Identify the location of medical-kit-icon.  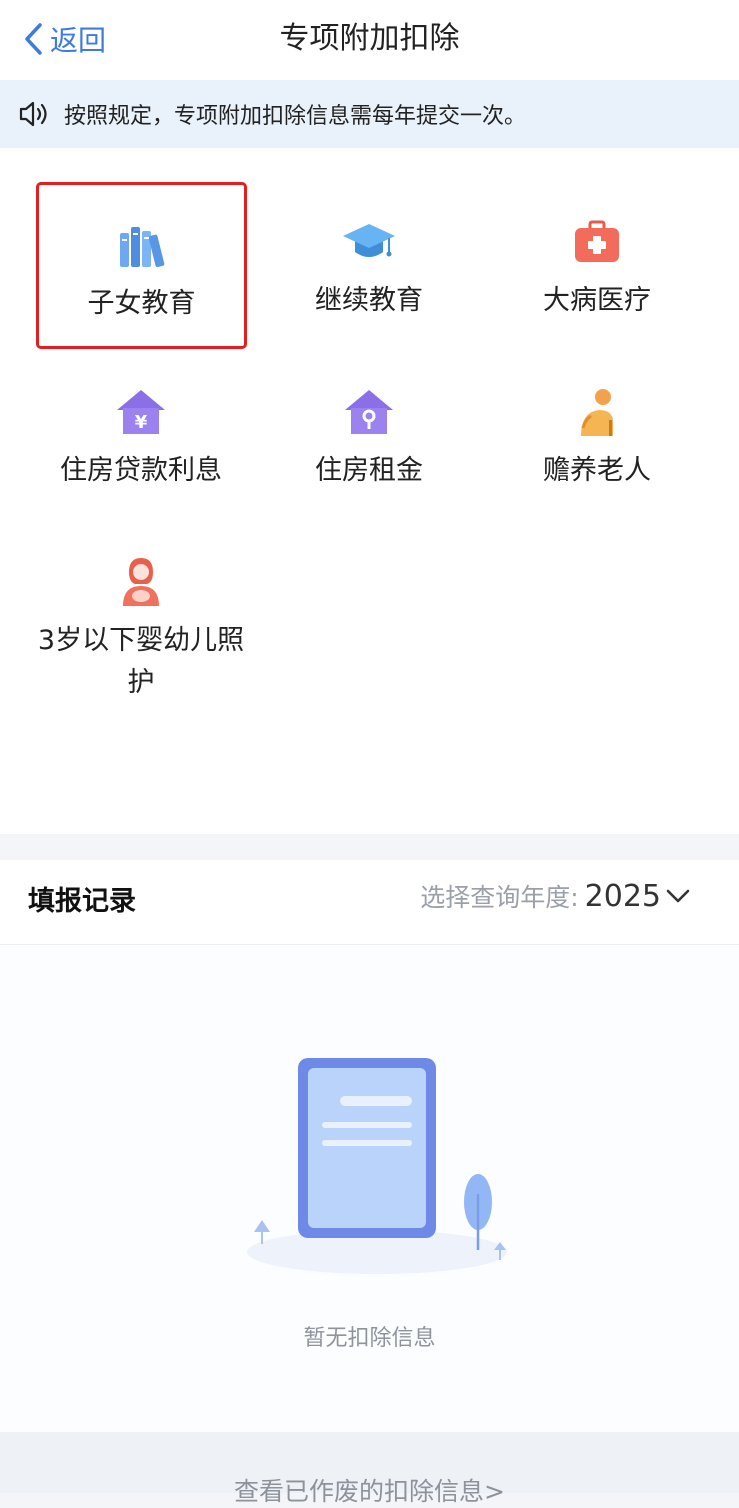
(597, 241).